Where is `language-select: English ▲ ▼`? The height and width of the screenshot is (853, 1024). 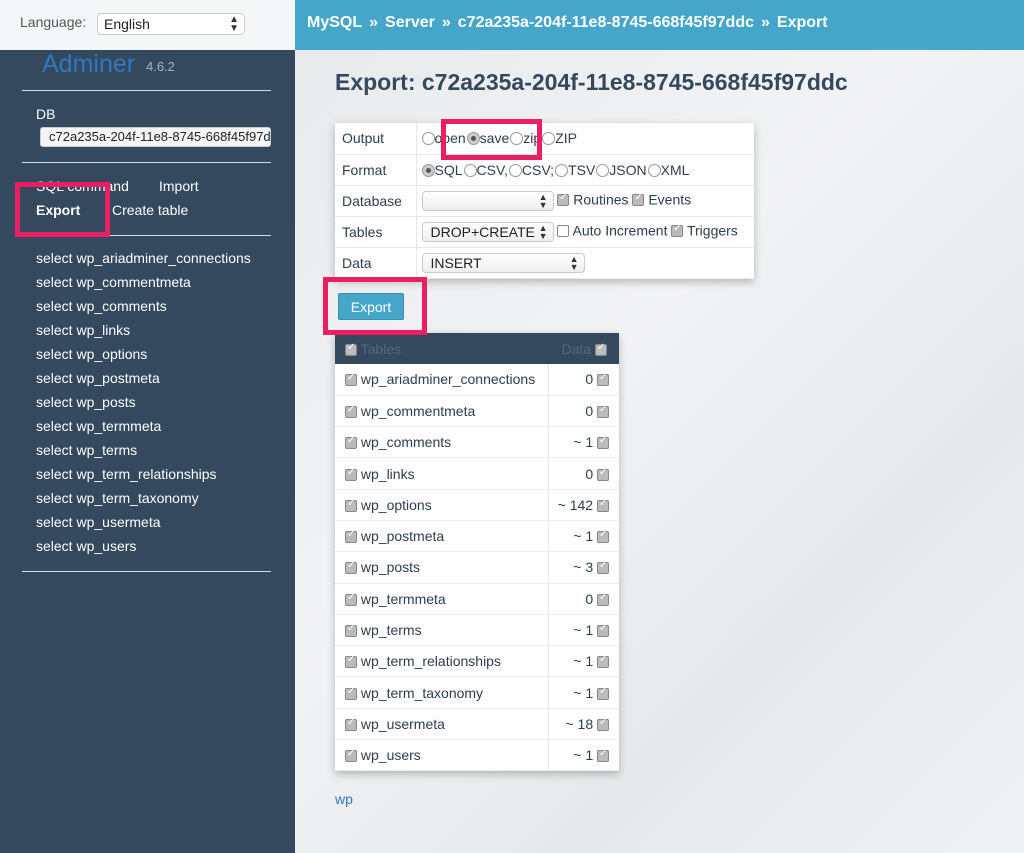
language-select: English ▲ ▼ is located at coordinates (171, 24).